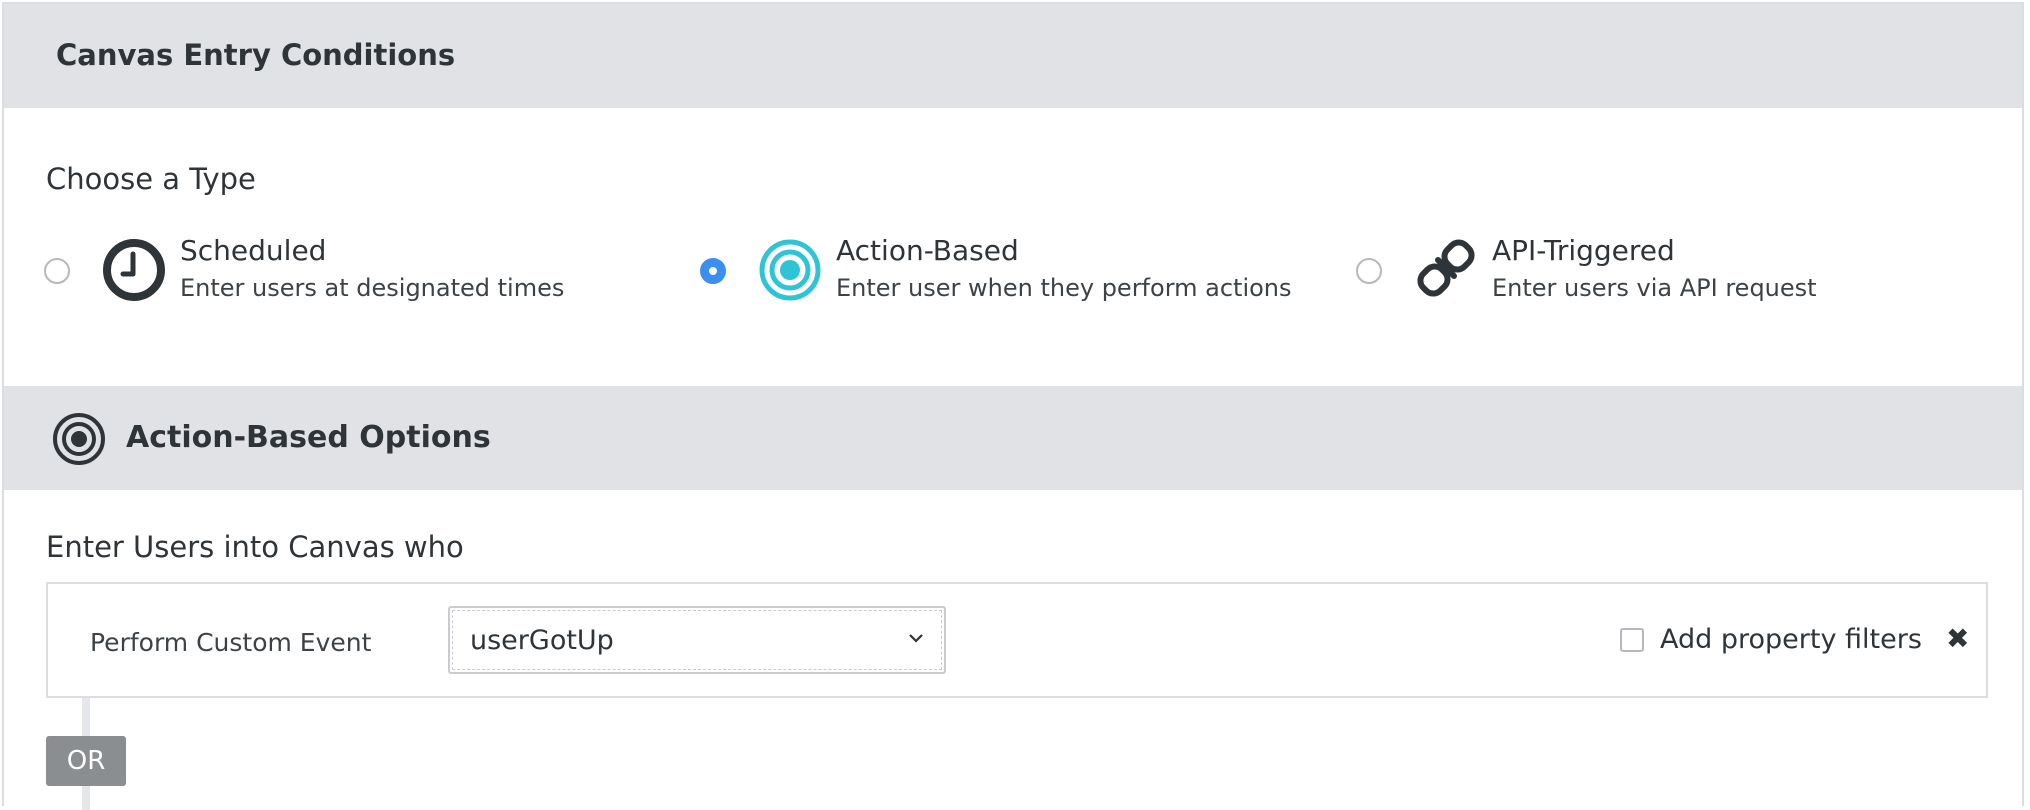 The image size is (2030, 810). Describe the element at coordinates (713, 271) in the screenshot. I see `radio-action-based` at that location.